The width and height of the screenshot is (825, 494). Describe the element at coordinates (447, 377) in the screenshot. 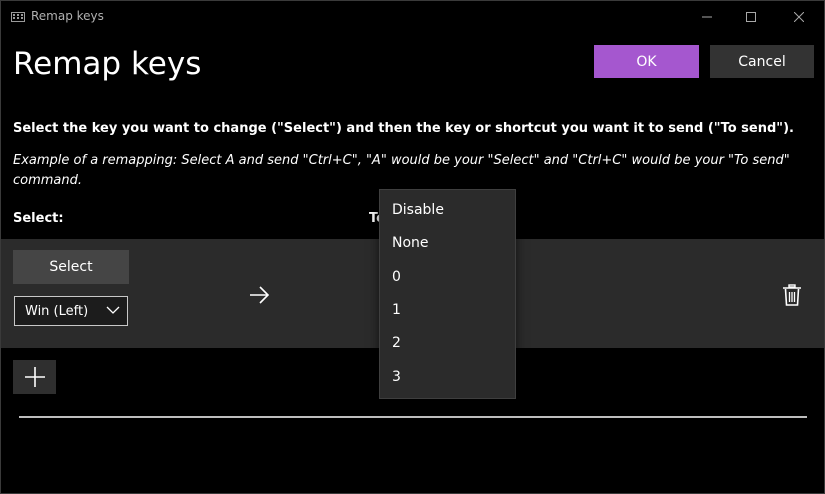

I see `option-3: 3` at that location.